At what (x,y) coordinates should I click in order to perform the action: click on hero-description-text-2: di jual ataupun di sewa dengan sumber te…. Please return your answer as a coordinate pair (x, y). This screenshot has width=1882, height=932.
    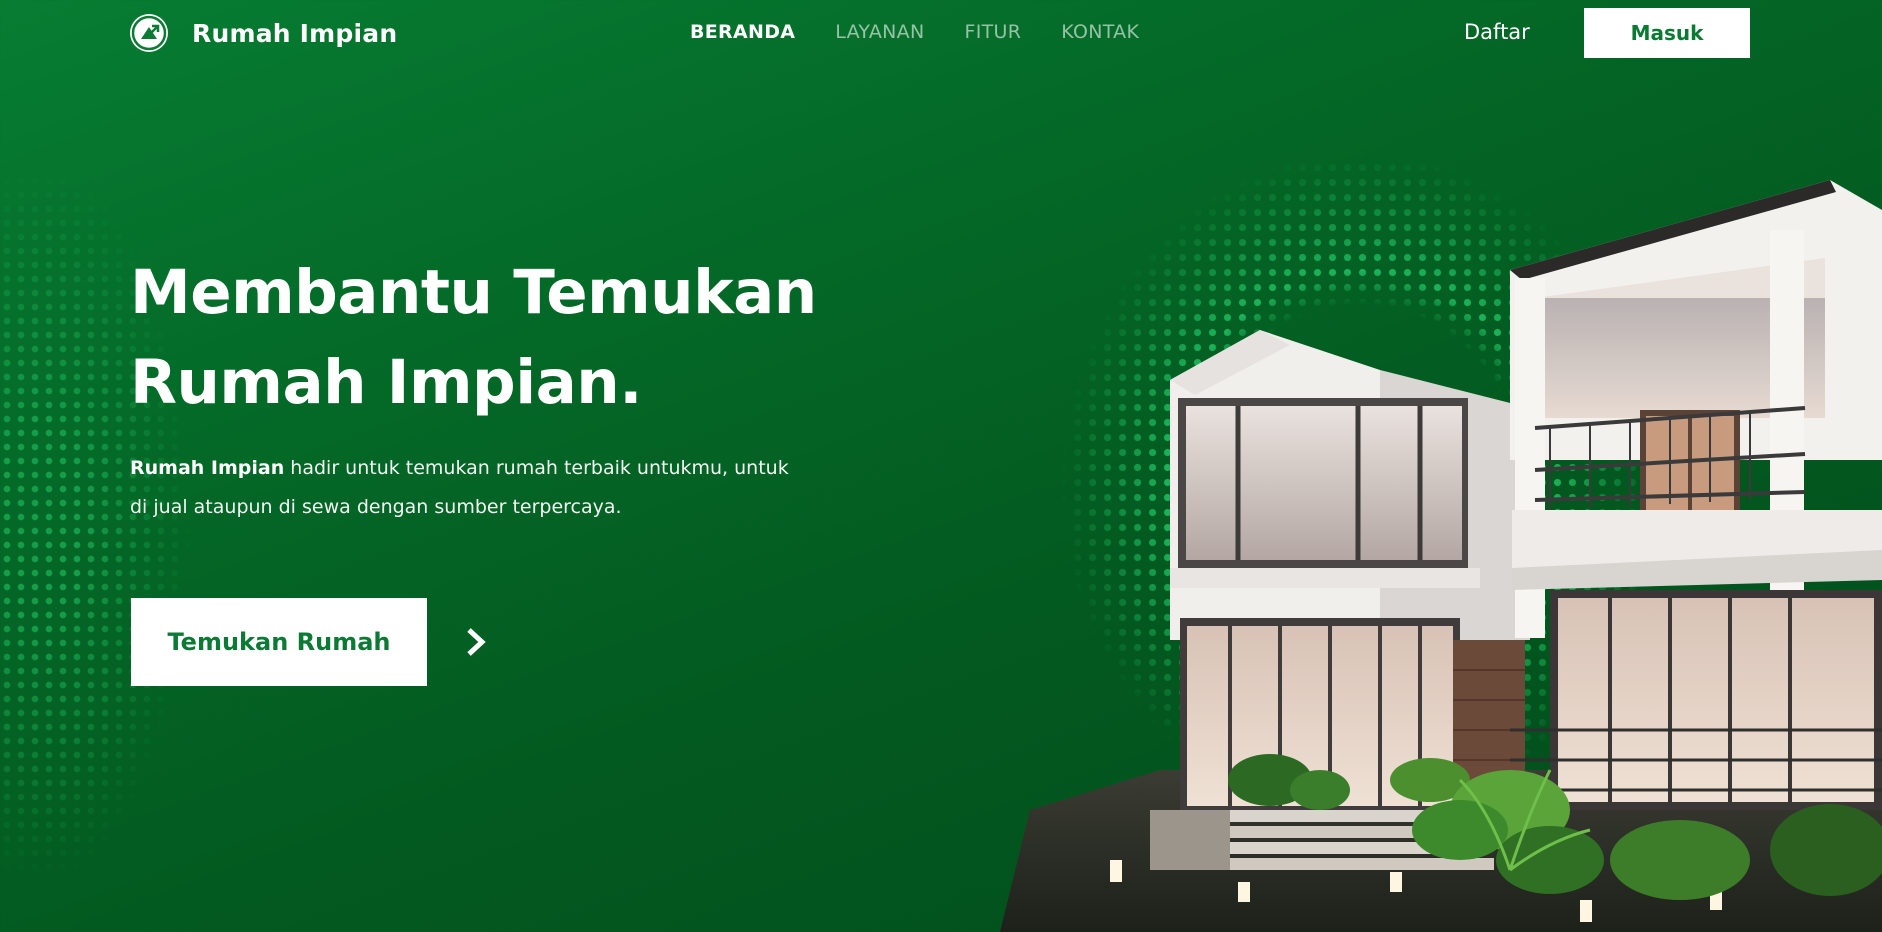
    Looking at the image, I should click on (376, 507).